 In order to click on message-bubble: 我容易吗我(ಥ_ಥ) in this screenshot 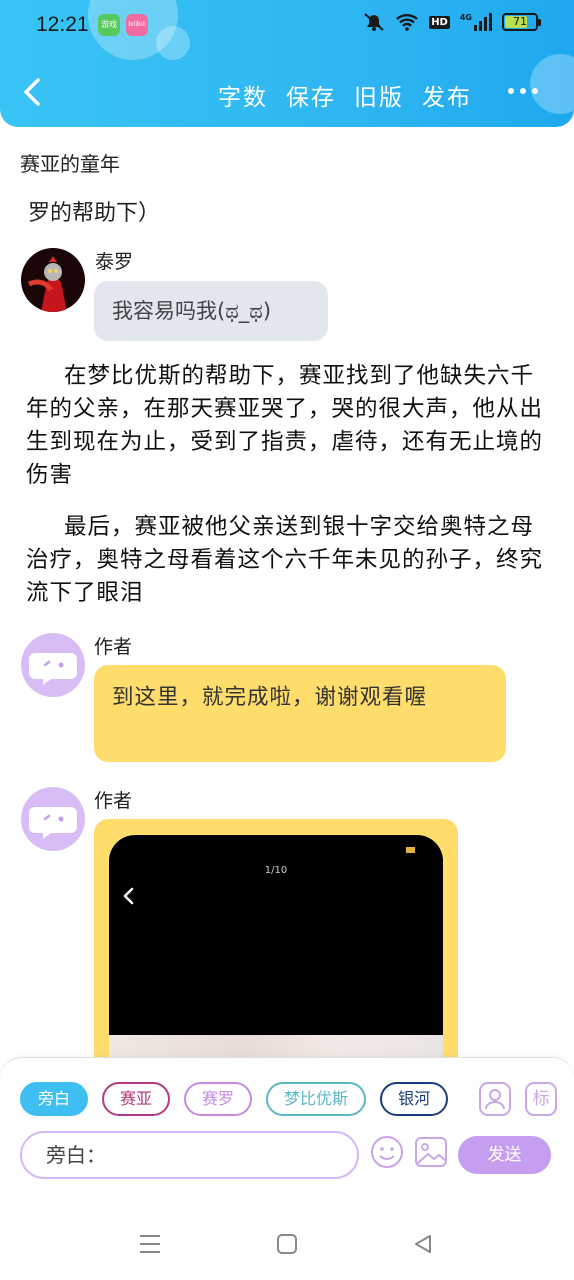, I will do `click(211, 311)`.